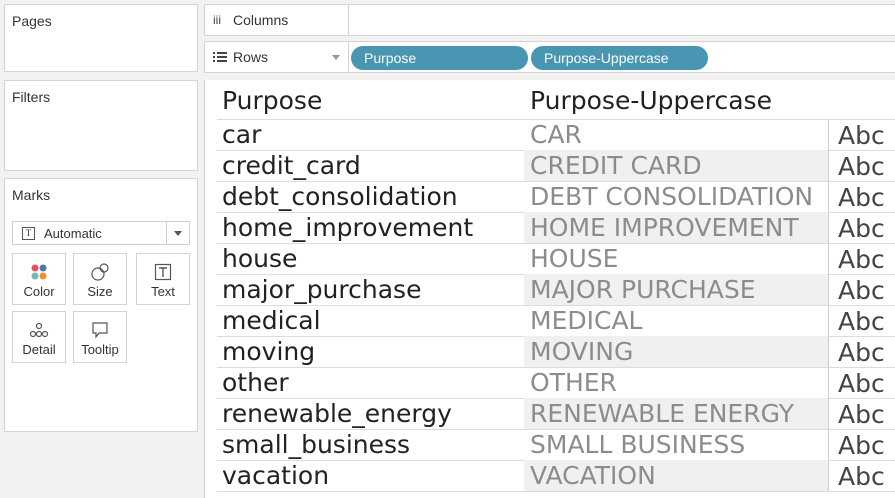 Image resolution: width=895 pixels, height=498 pixels. Describe the element at coordinates (220, 57) in the screenshot. I see `rows-icon` at that location.